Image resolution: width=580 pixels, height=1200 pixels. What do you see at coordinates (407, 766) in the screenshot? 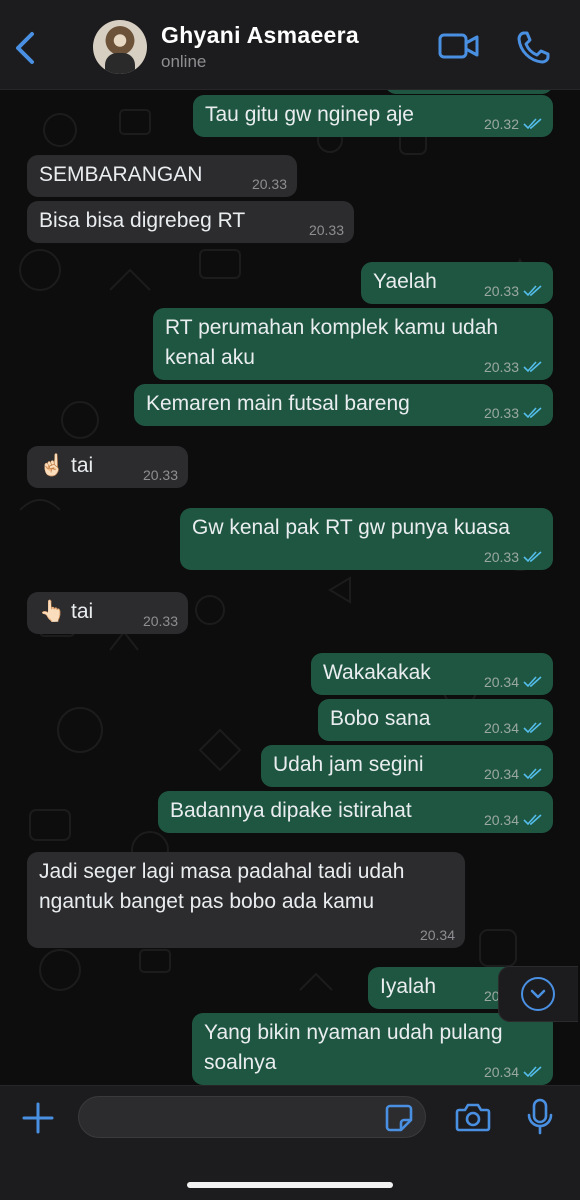
I see `message-bubble-outgoing: Udah jam segini 20.34` at bounding box center [407, 766].